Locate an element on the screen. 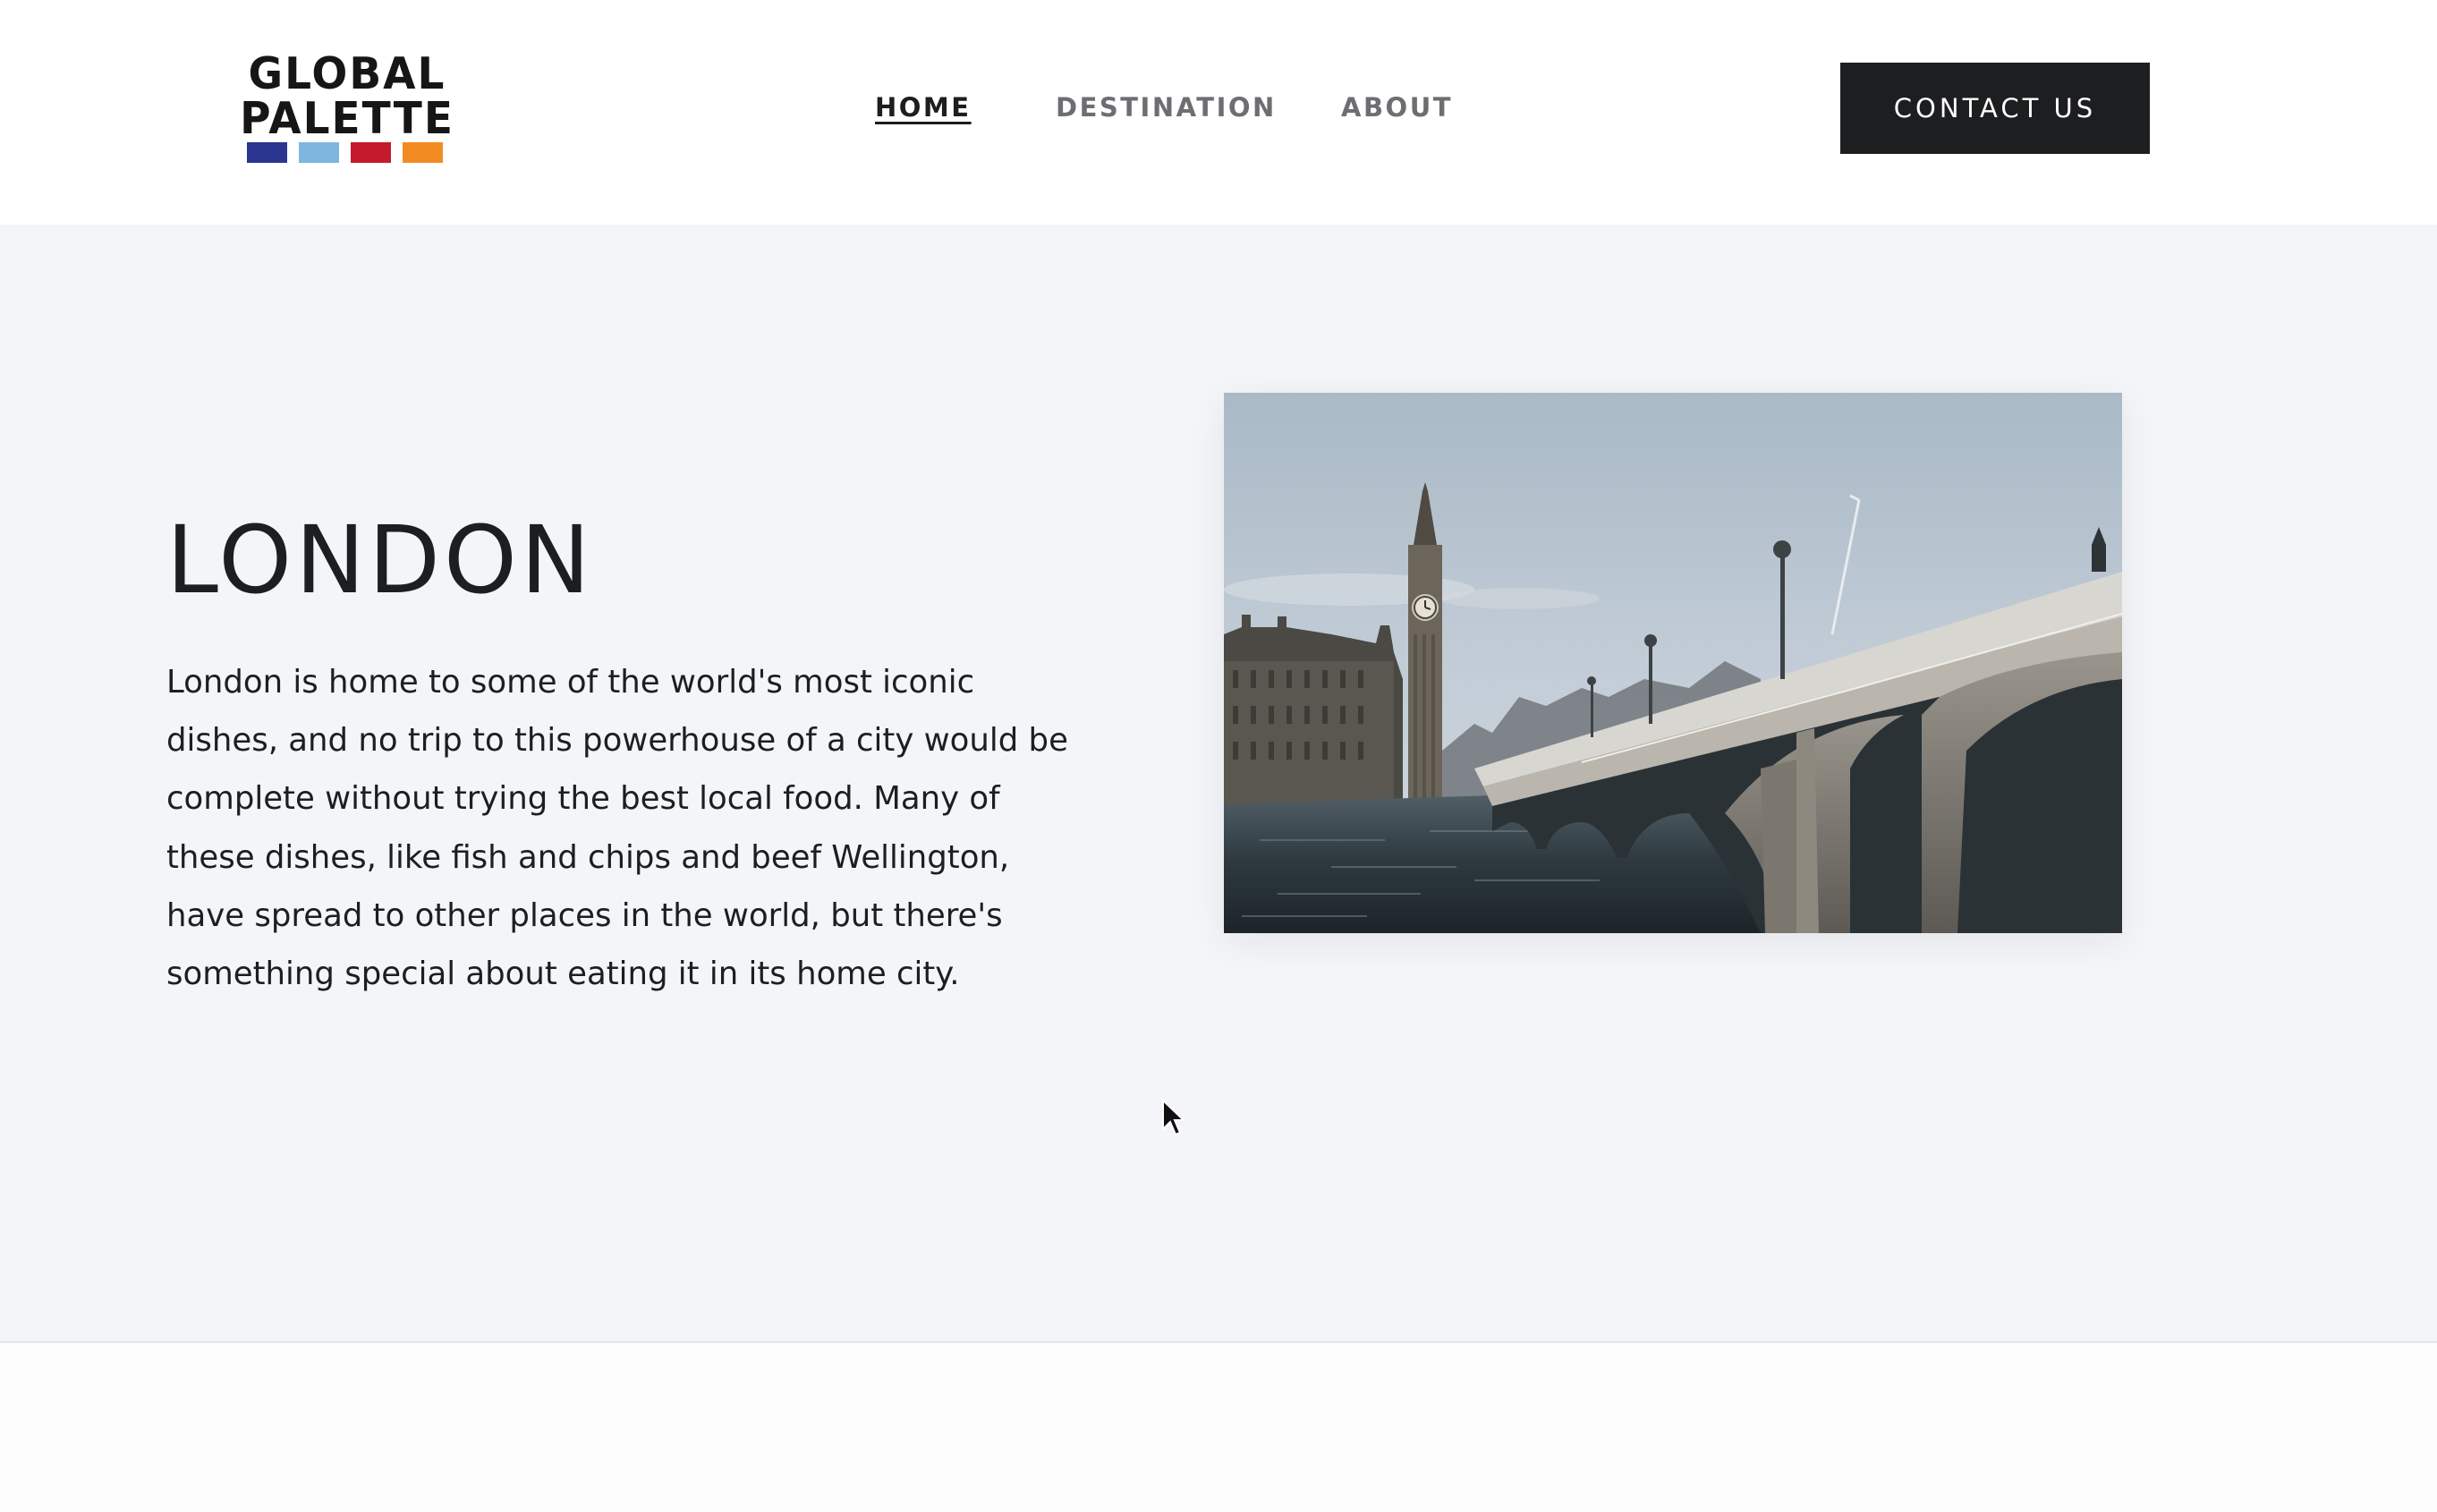  logo-color-swatches is located at coordinates (350, 152).